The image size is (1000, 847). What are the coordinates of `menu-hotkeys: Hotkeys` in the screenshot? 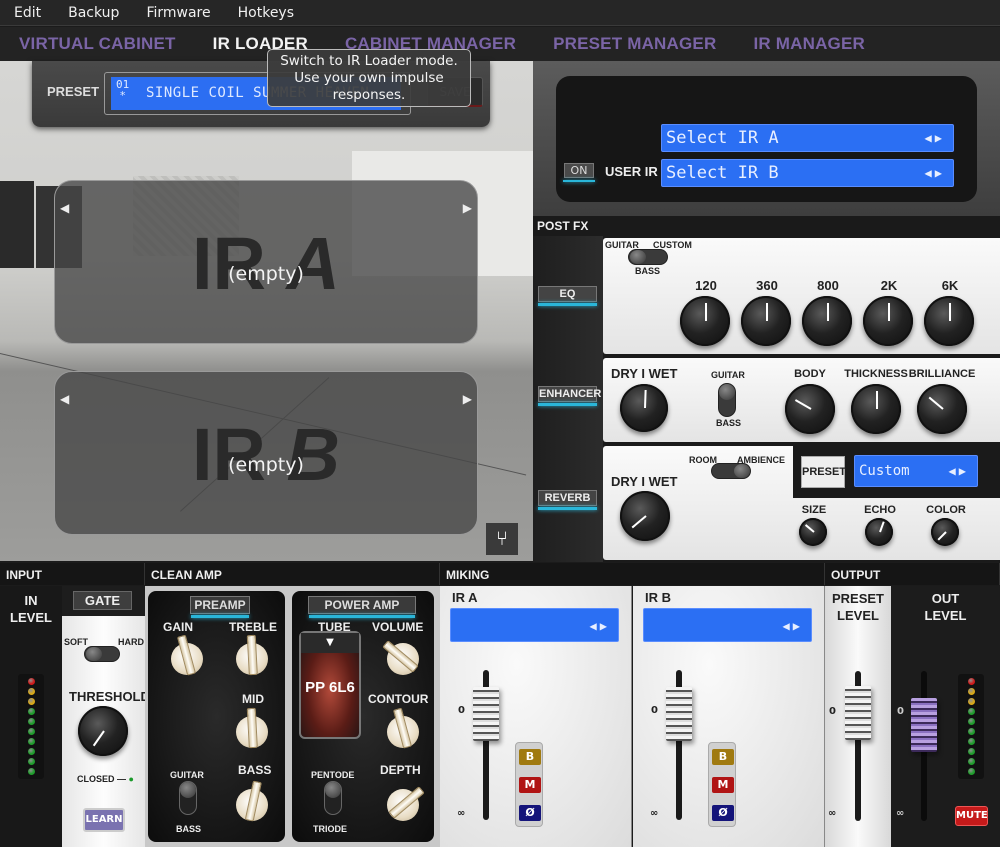 It's located at (266, 13).